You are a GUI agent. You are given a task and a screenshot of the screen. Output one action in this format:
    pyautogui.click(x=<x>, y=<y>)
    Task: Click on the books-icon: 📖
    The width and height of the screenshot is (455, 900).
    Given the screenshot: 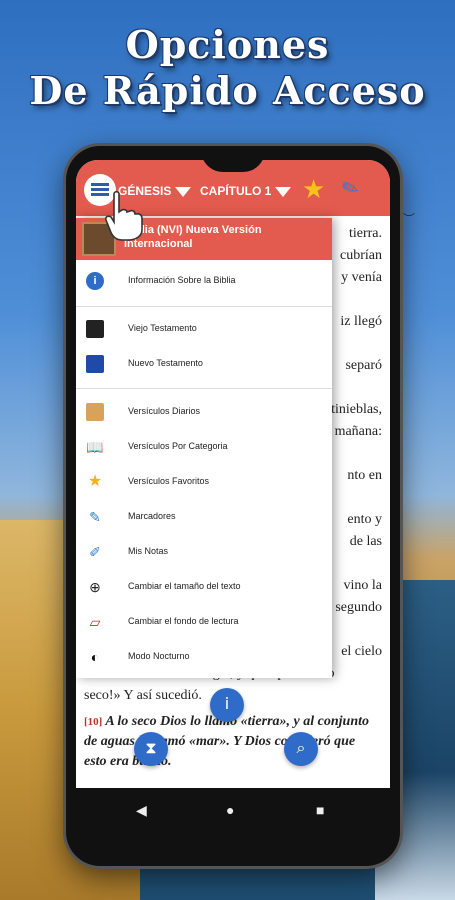 What is the action you would take?
    pyautogui.click(x=95, y=447)
    